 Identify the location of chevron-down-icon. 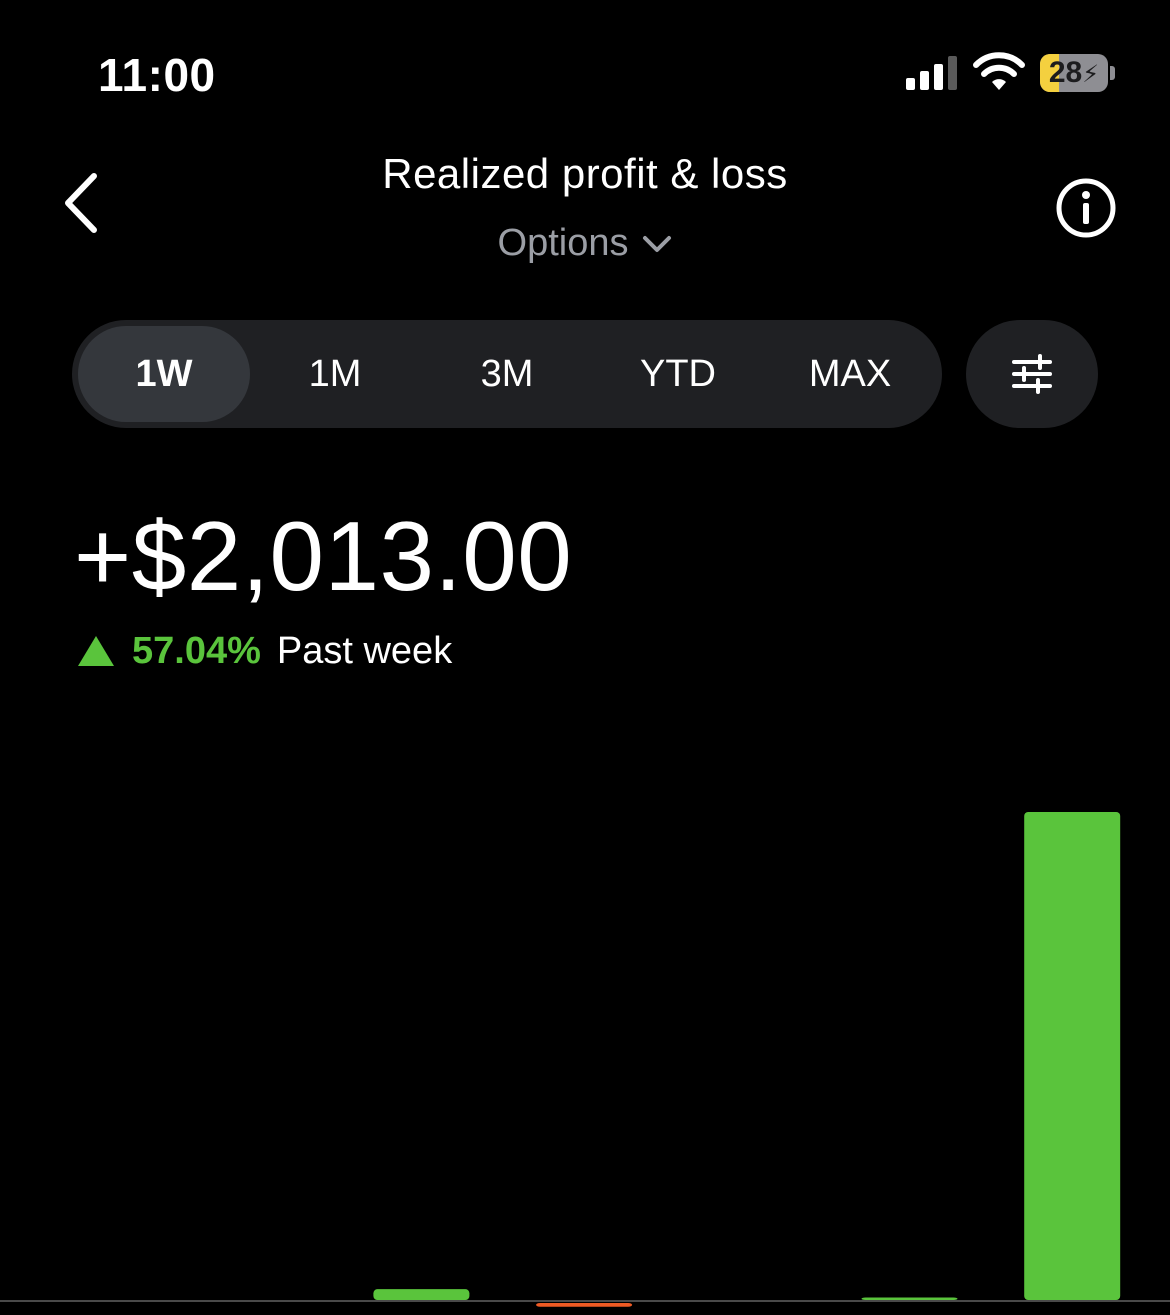
(657, 243).